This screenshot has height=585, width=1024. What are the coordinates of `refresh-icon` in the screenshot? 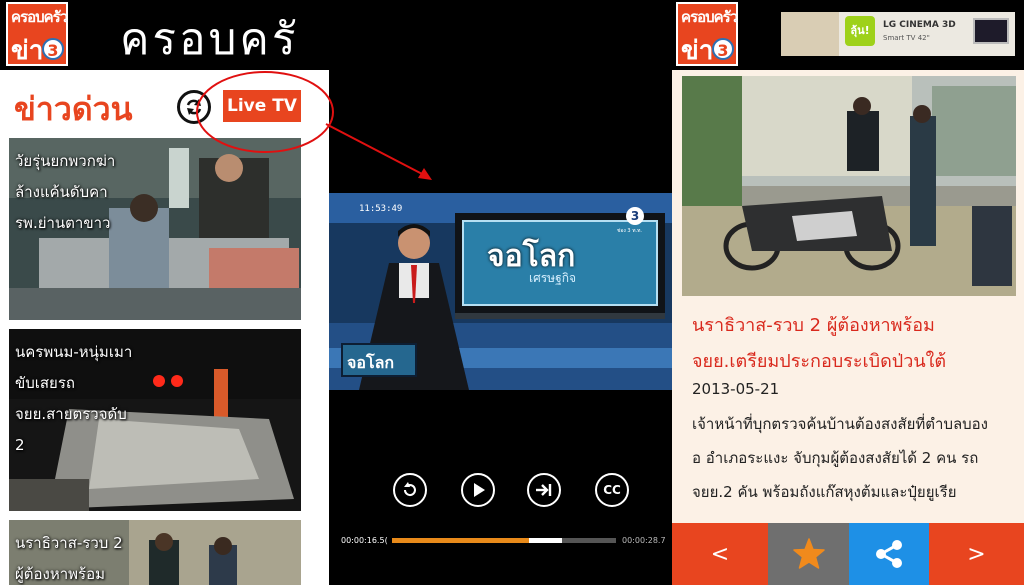 It's located at (194, 107).